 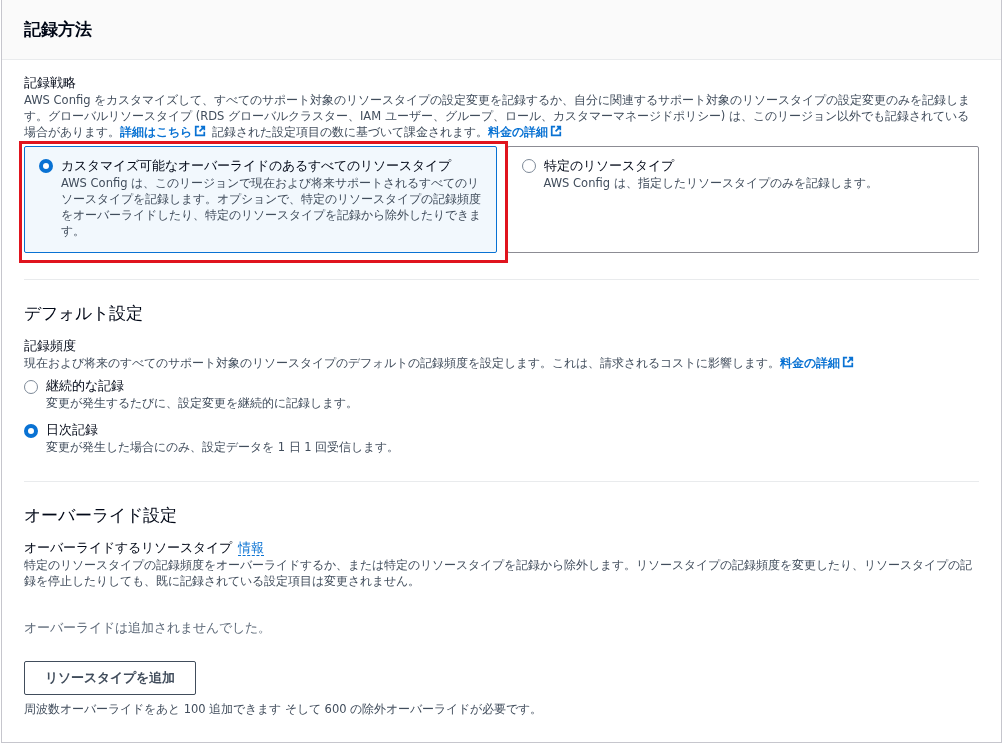 What do you see at coordinates (128, 547) in the screenshot?
I see `field-label: オーバーライドするリソースタイプ` at bounding box center [128, 547].